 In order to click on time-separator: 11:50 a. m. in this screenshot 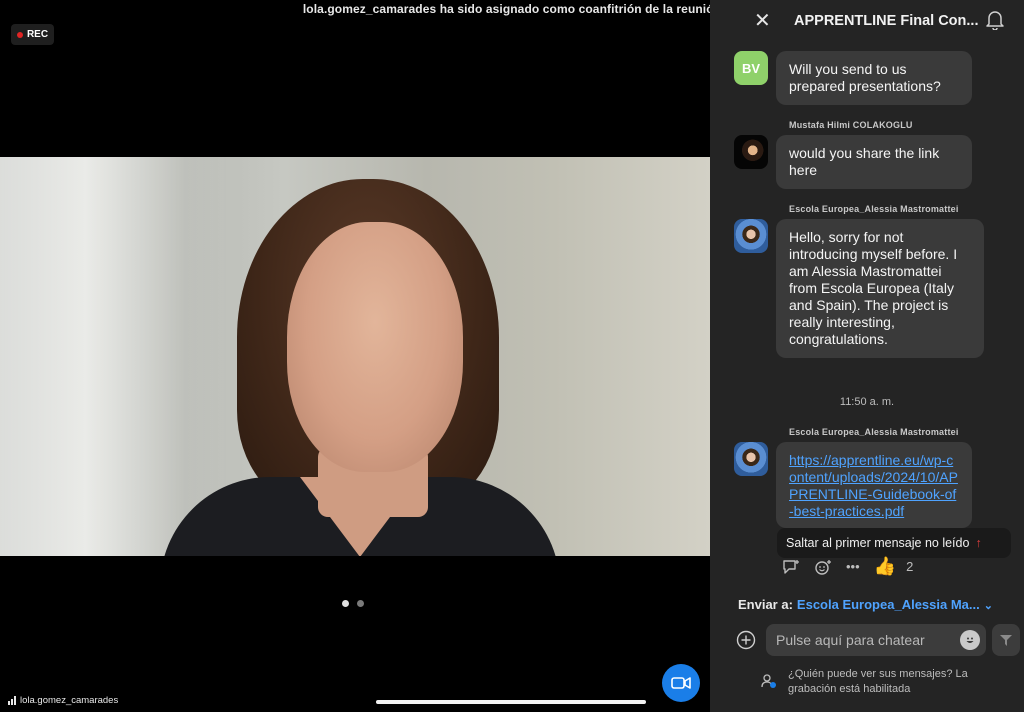, I will do `click(867, 402)`.